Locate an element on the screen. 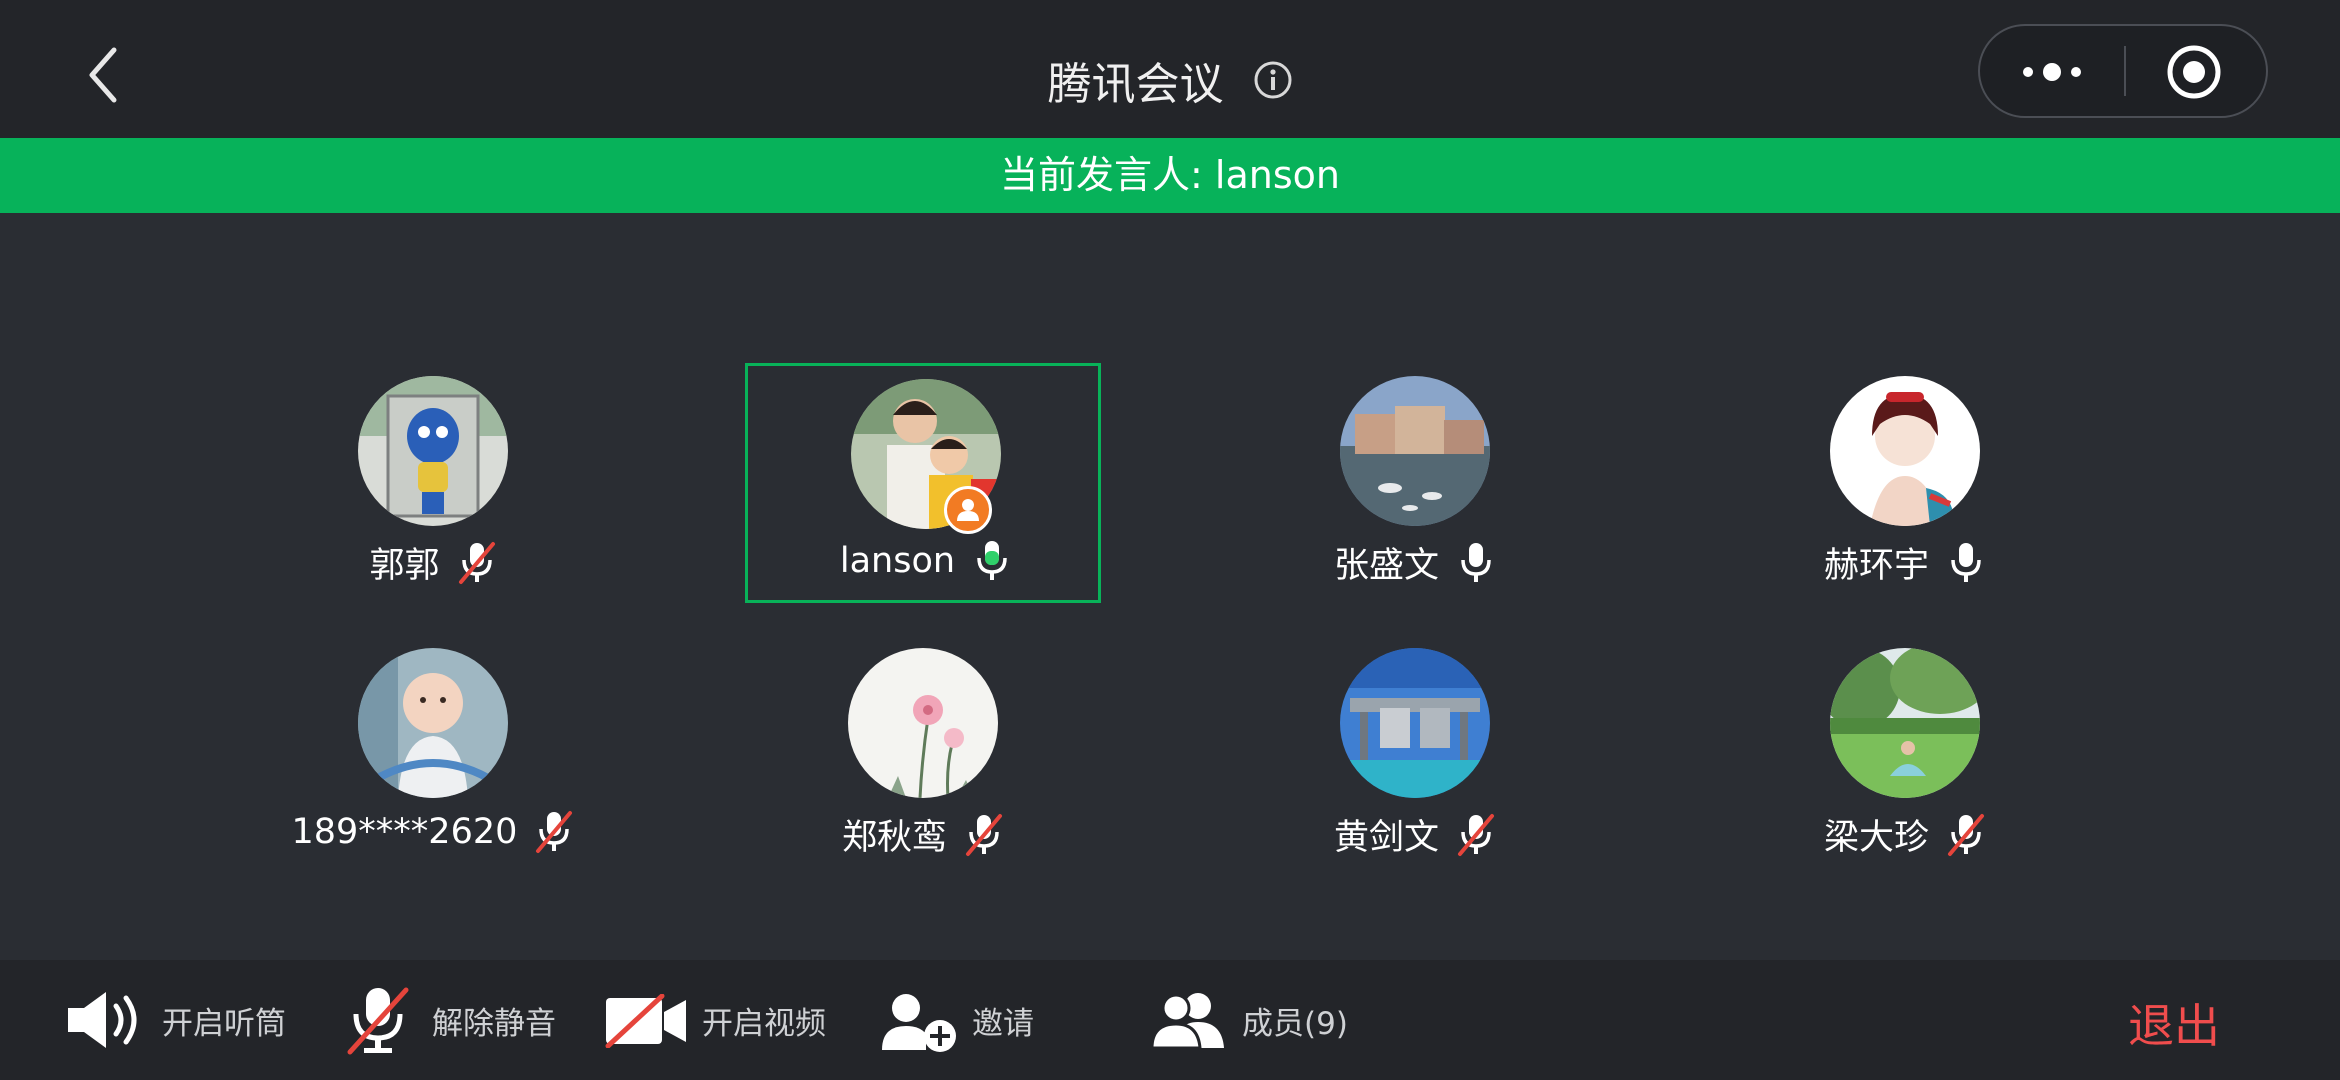  participant-name: 张盛文 is located at coordinates (1386, 566).